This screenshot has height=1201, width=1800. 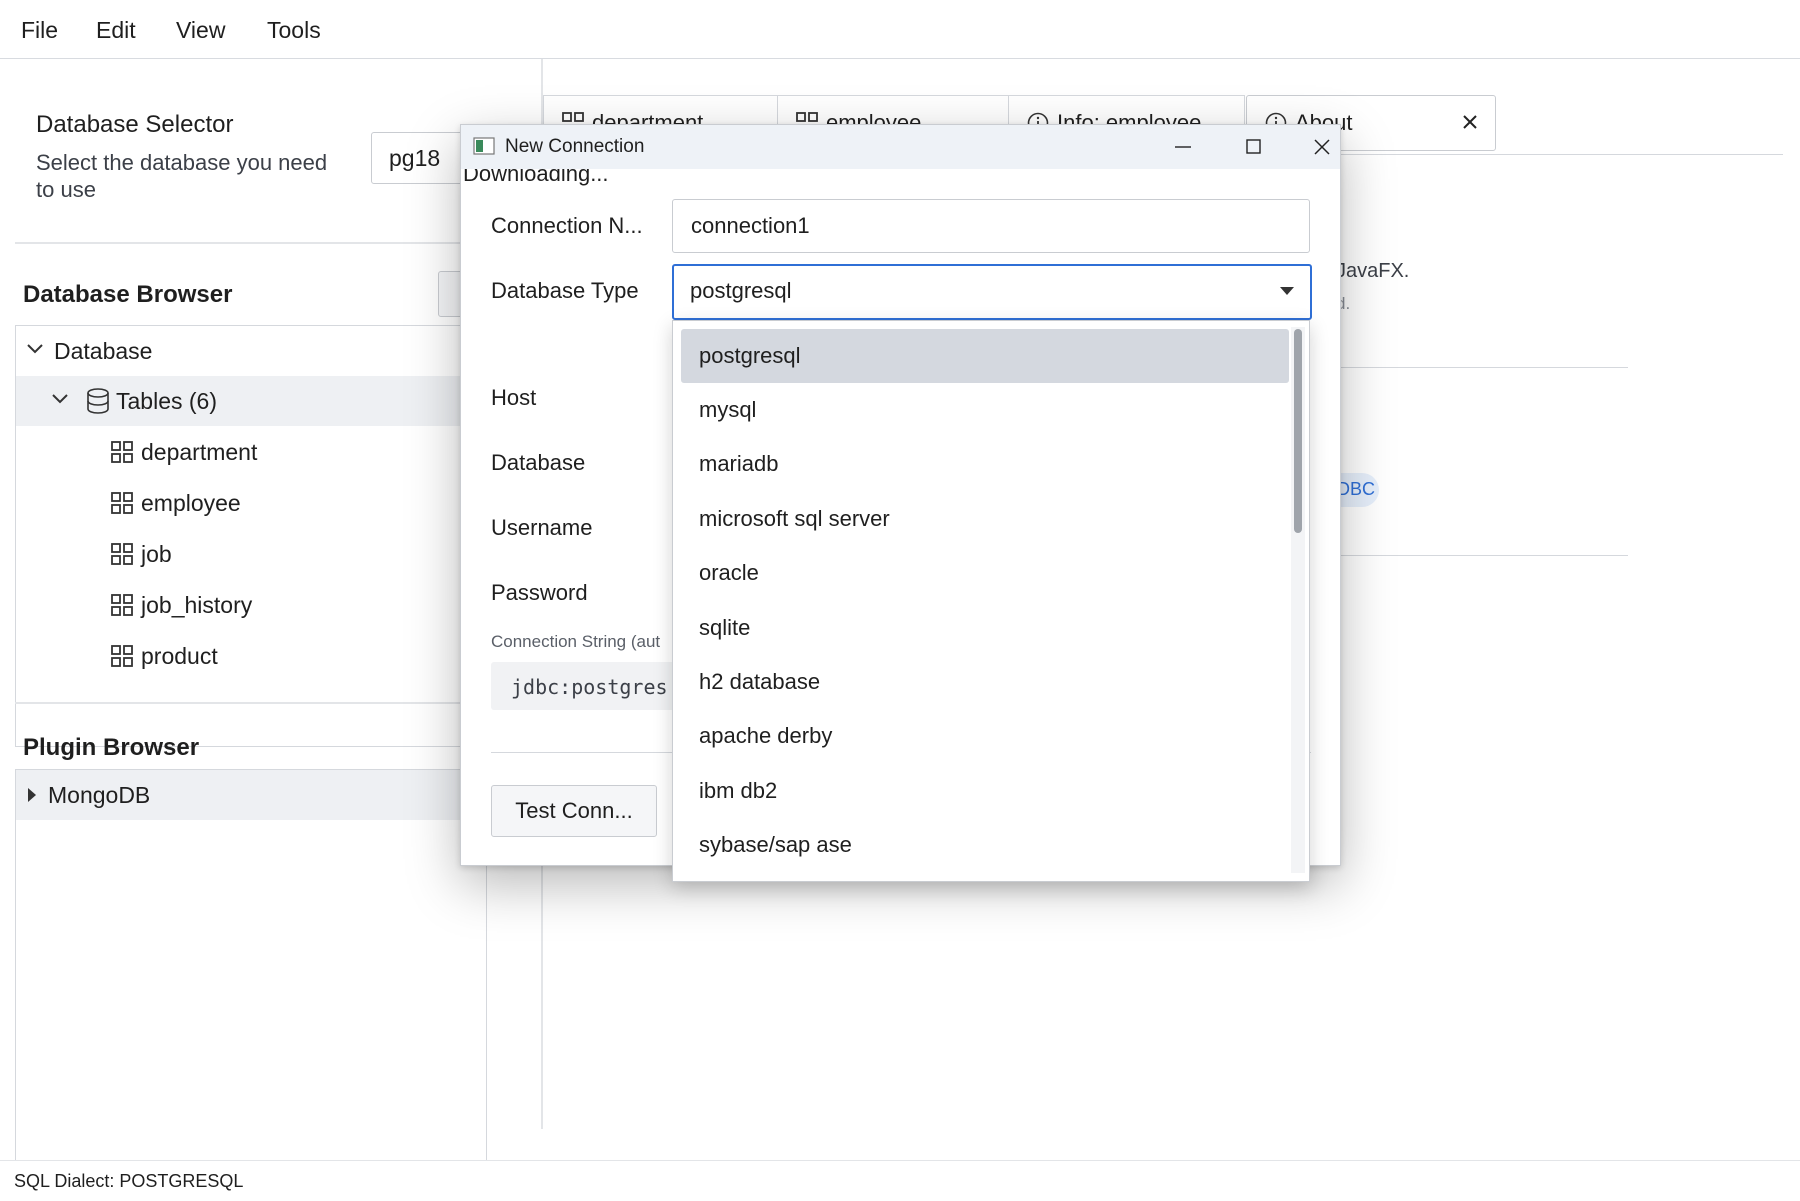 What do you see at coordinates (200, 30) in the screenshot?
I see `menu-view: View` at bounding box center [200, 30].